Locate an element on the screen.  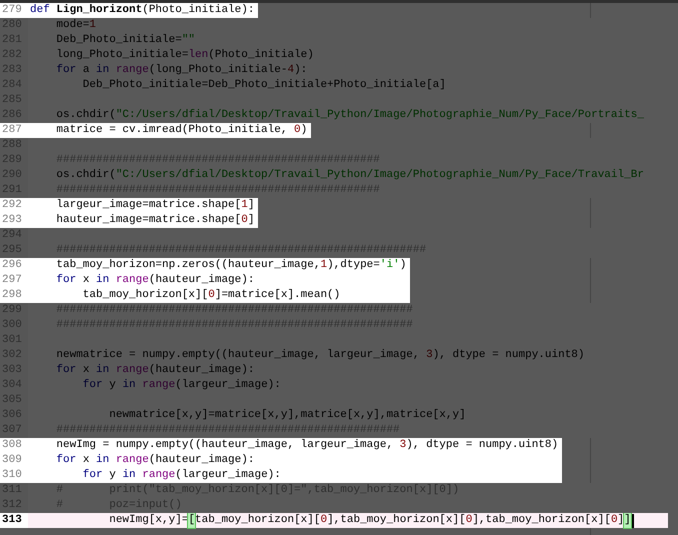
code-text: os.chdir("C:/Users/dfial/Desktop/Travail_Python/Image/Photographie_Num/Py_Face/Portraits_ is located at coordinates (349, 115).